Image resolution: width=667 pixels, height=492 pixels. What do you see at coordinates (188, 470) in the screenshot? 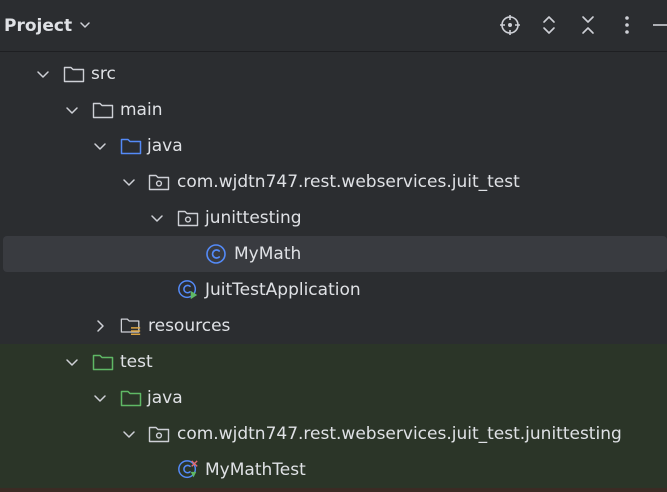
I see `test-class-icon` at bounding box center [188, 470].